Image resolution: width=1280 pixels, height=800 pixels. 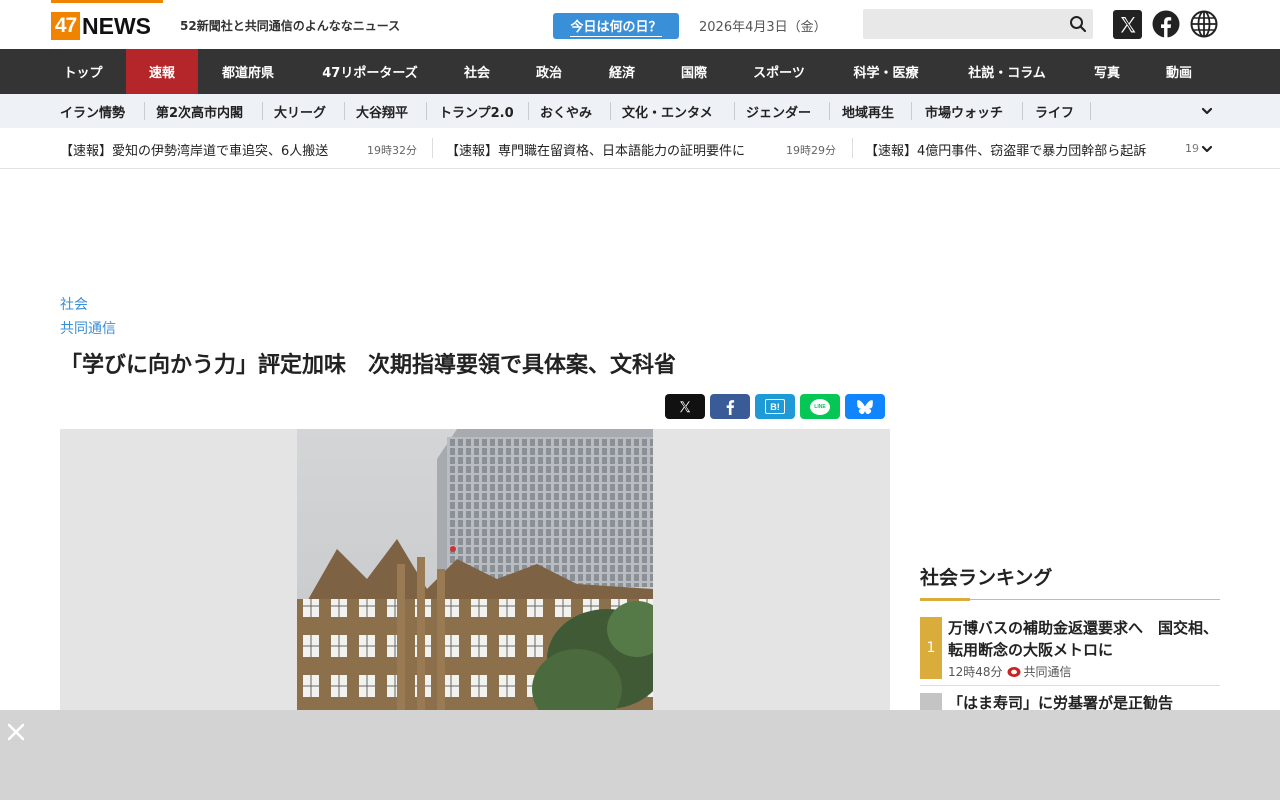 I want to click on today-button-label: 今日は何の日？, so click(x=616, y=26).